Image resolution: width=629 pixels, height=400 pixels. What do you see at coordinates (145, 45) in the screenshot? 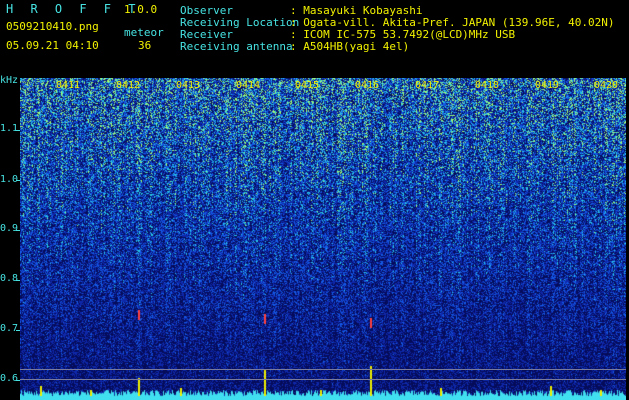
I see `meteor-count: 36` at bounding box center [145, 45].